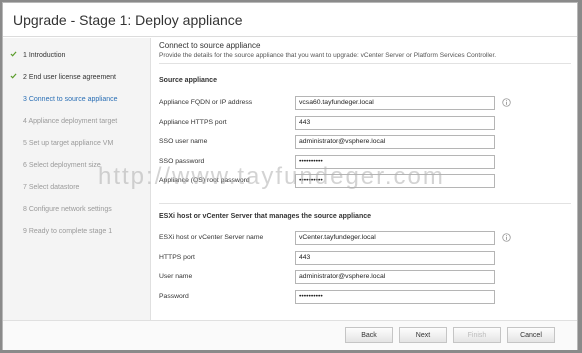  I want to click on wizard-step-9: 9 Ready to complete stage 1, so click(76, 231).